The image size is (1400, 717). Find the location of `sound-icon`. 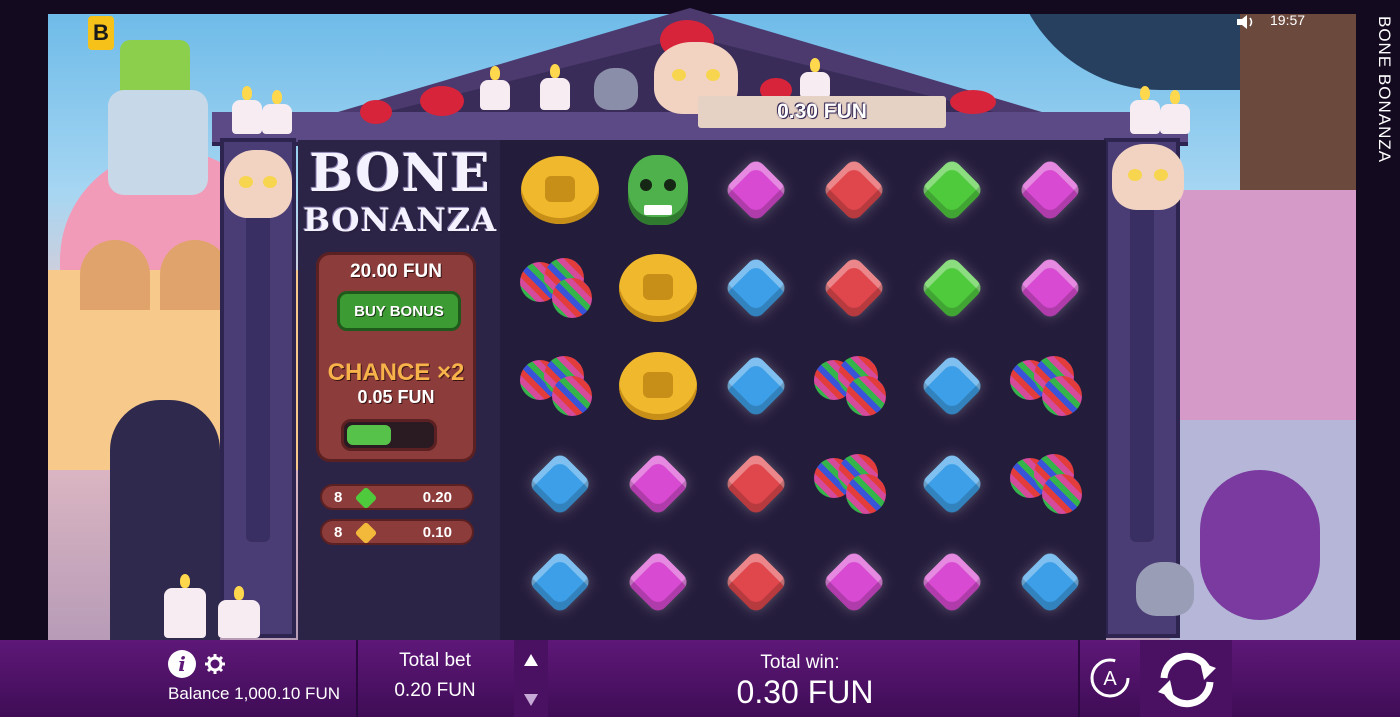

sound-icon is located at coordinates (1247, 22).